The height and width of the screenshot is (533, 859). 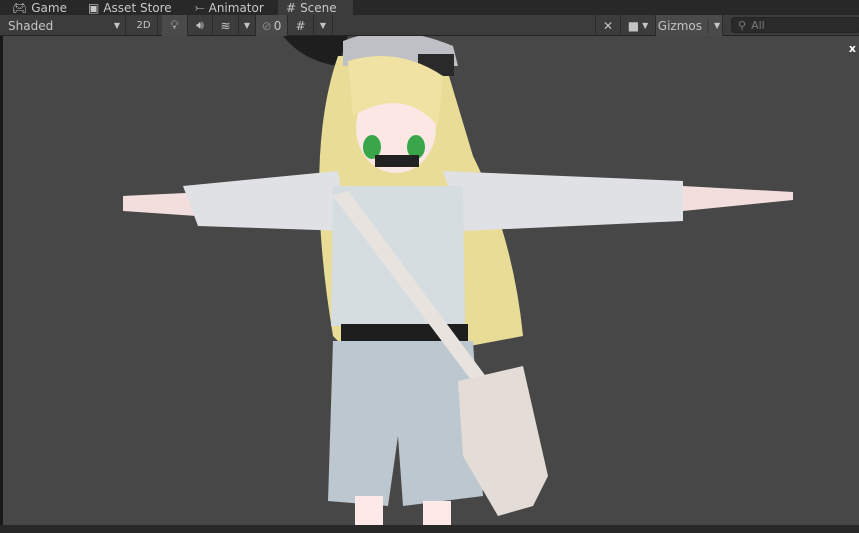 I want to click on animator-icon: ⤚, so click(x=200, y=7).